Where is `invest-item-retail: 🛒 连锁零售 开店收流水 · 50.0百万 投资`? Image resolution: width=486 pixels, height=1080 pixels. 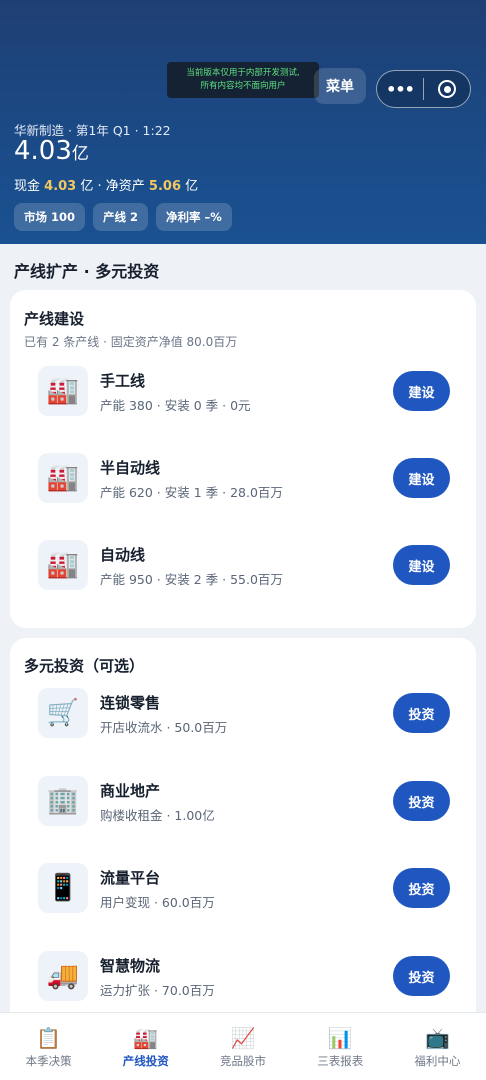 invest-item-retail: 🛒 连锁零售 开店收流水 · 50.0百万 投资 is located at coordinates (244, 714).